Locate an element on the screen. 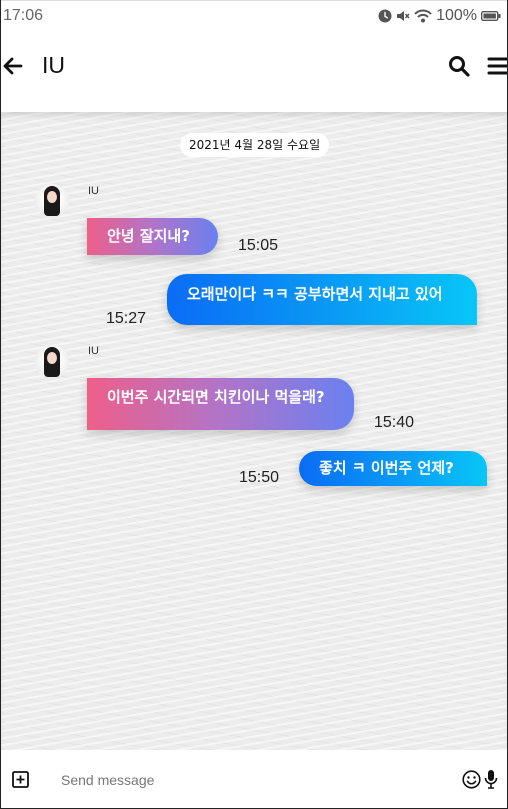  wifi-icon is located at coordinates (423, 16).